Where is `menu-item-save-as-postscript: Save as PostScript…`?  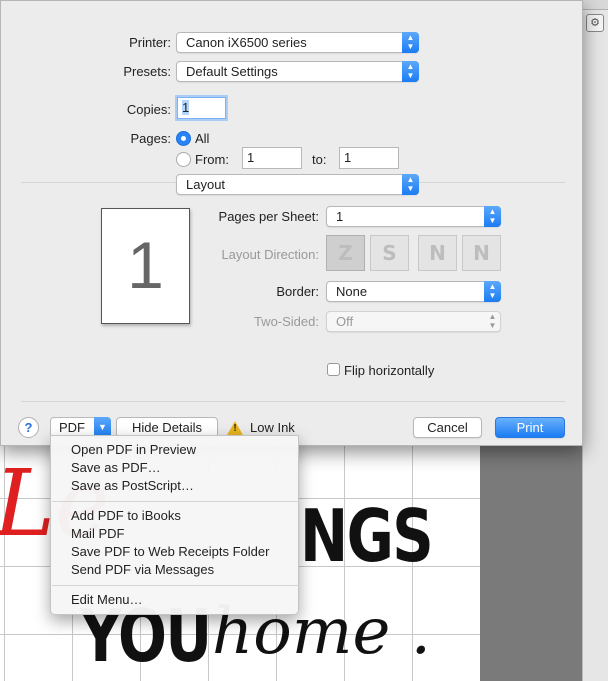 menu-item-save-as-postscript: Save as PostScript… is located at coordinates (174, 486).